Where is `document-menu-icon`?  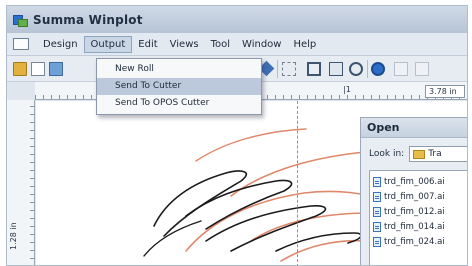 document-menu-icon is located at coordinates (21, 44).